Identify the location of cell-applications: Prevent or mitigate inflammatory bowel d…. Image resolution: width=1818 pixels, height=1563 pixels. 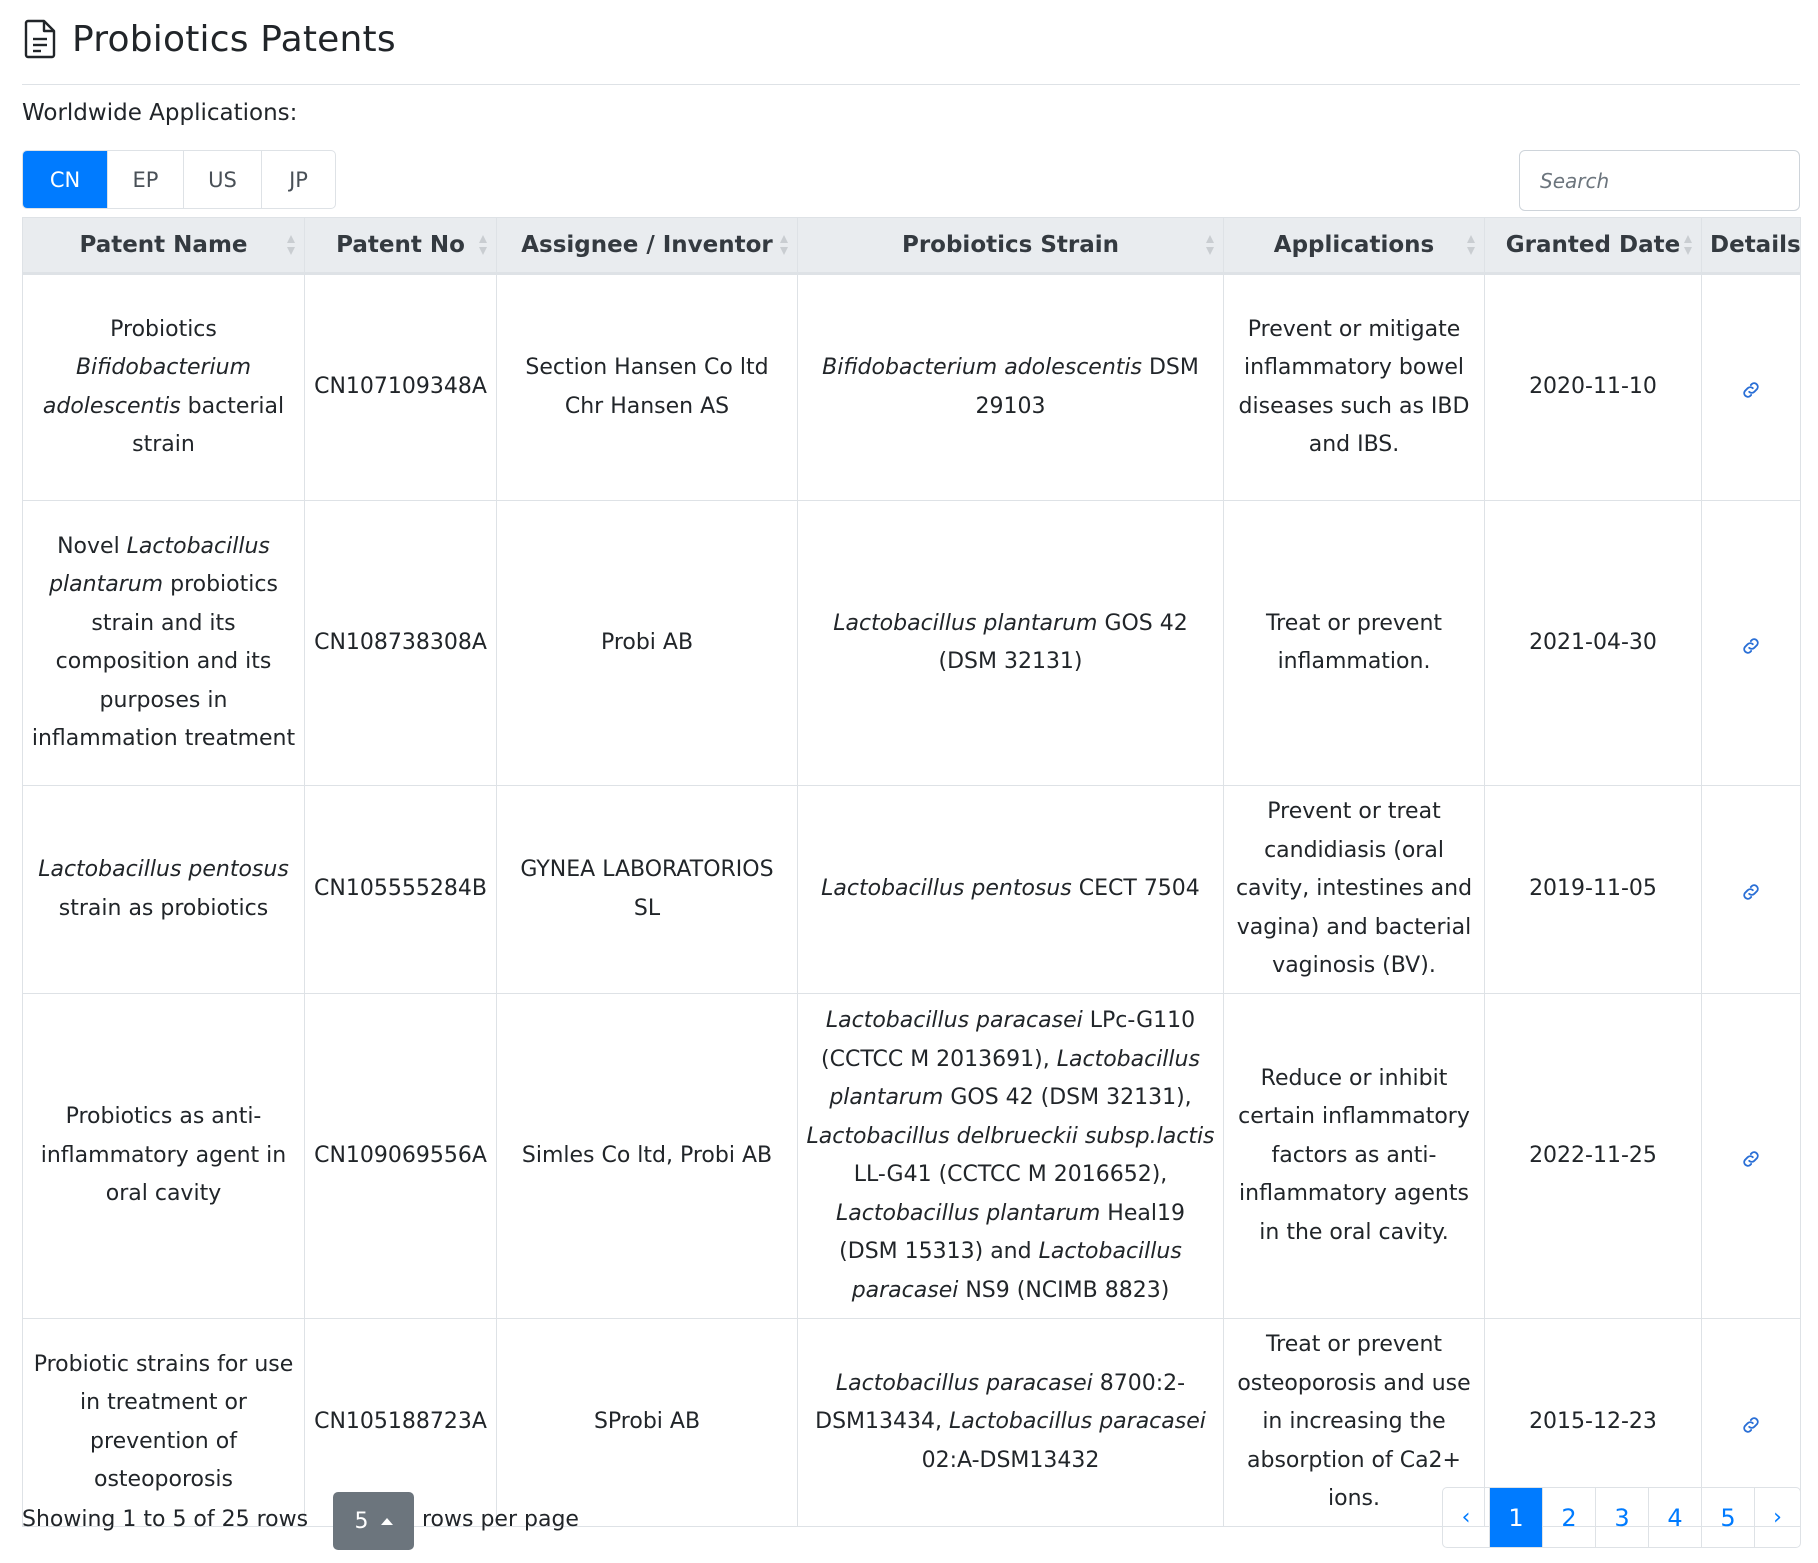
(1354, 387).